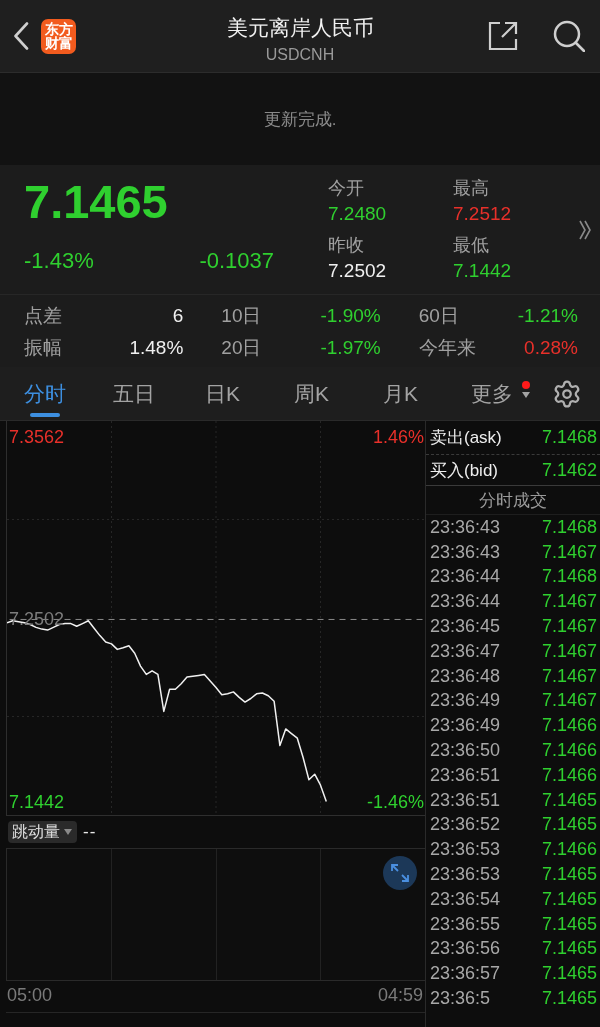 This screenshot has height=1027, width=600. What do you see at coordinates (43, 348) in the screenshot?
I see `stat-label: 振幅` at bounding box center [43, 348].